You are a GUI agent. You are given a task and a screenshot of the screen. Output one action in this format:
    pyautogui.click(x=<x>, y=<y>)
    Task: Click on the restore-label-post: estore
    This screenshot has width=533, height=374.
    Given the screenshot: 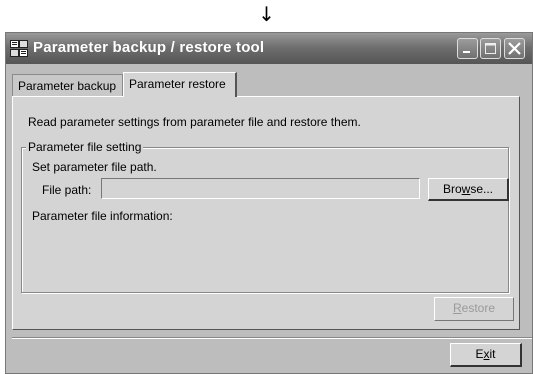 What is the action you would take?
    pyautogui.click(x=478, y=308)
    